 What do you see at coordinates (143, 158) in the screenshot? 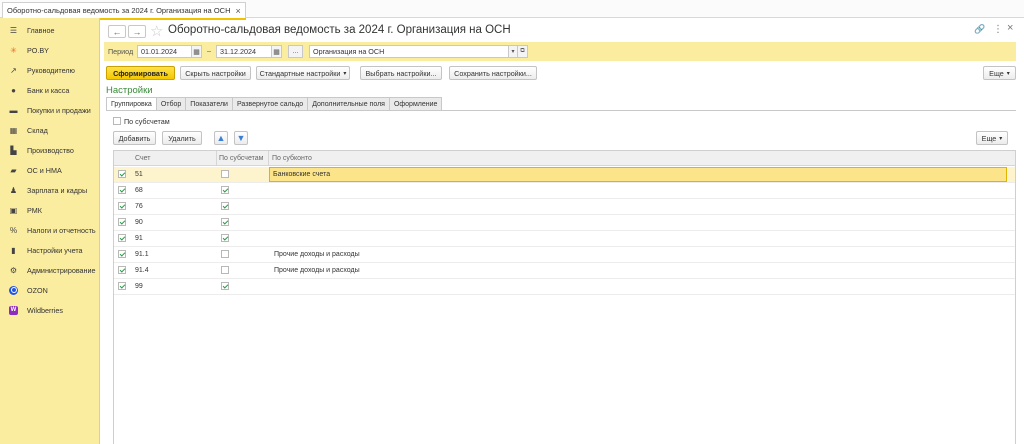
I see `column-account: Счет` at bounding box center [143, 158].